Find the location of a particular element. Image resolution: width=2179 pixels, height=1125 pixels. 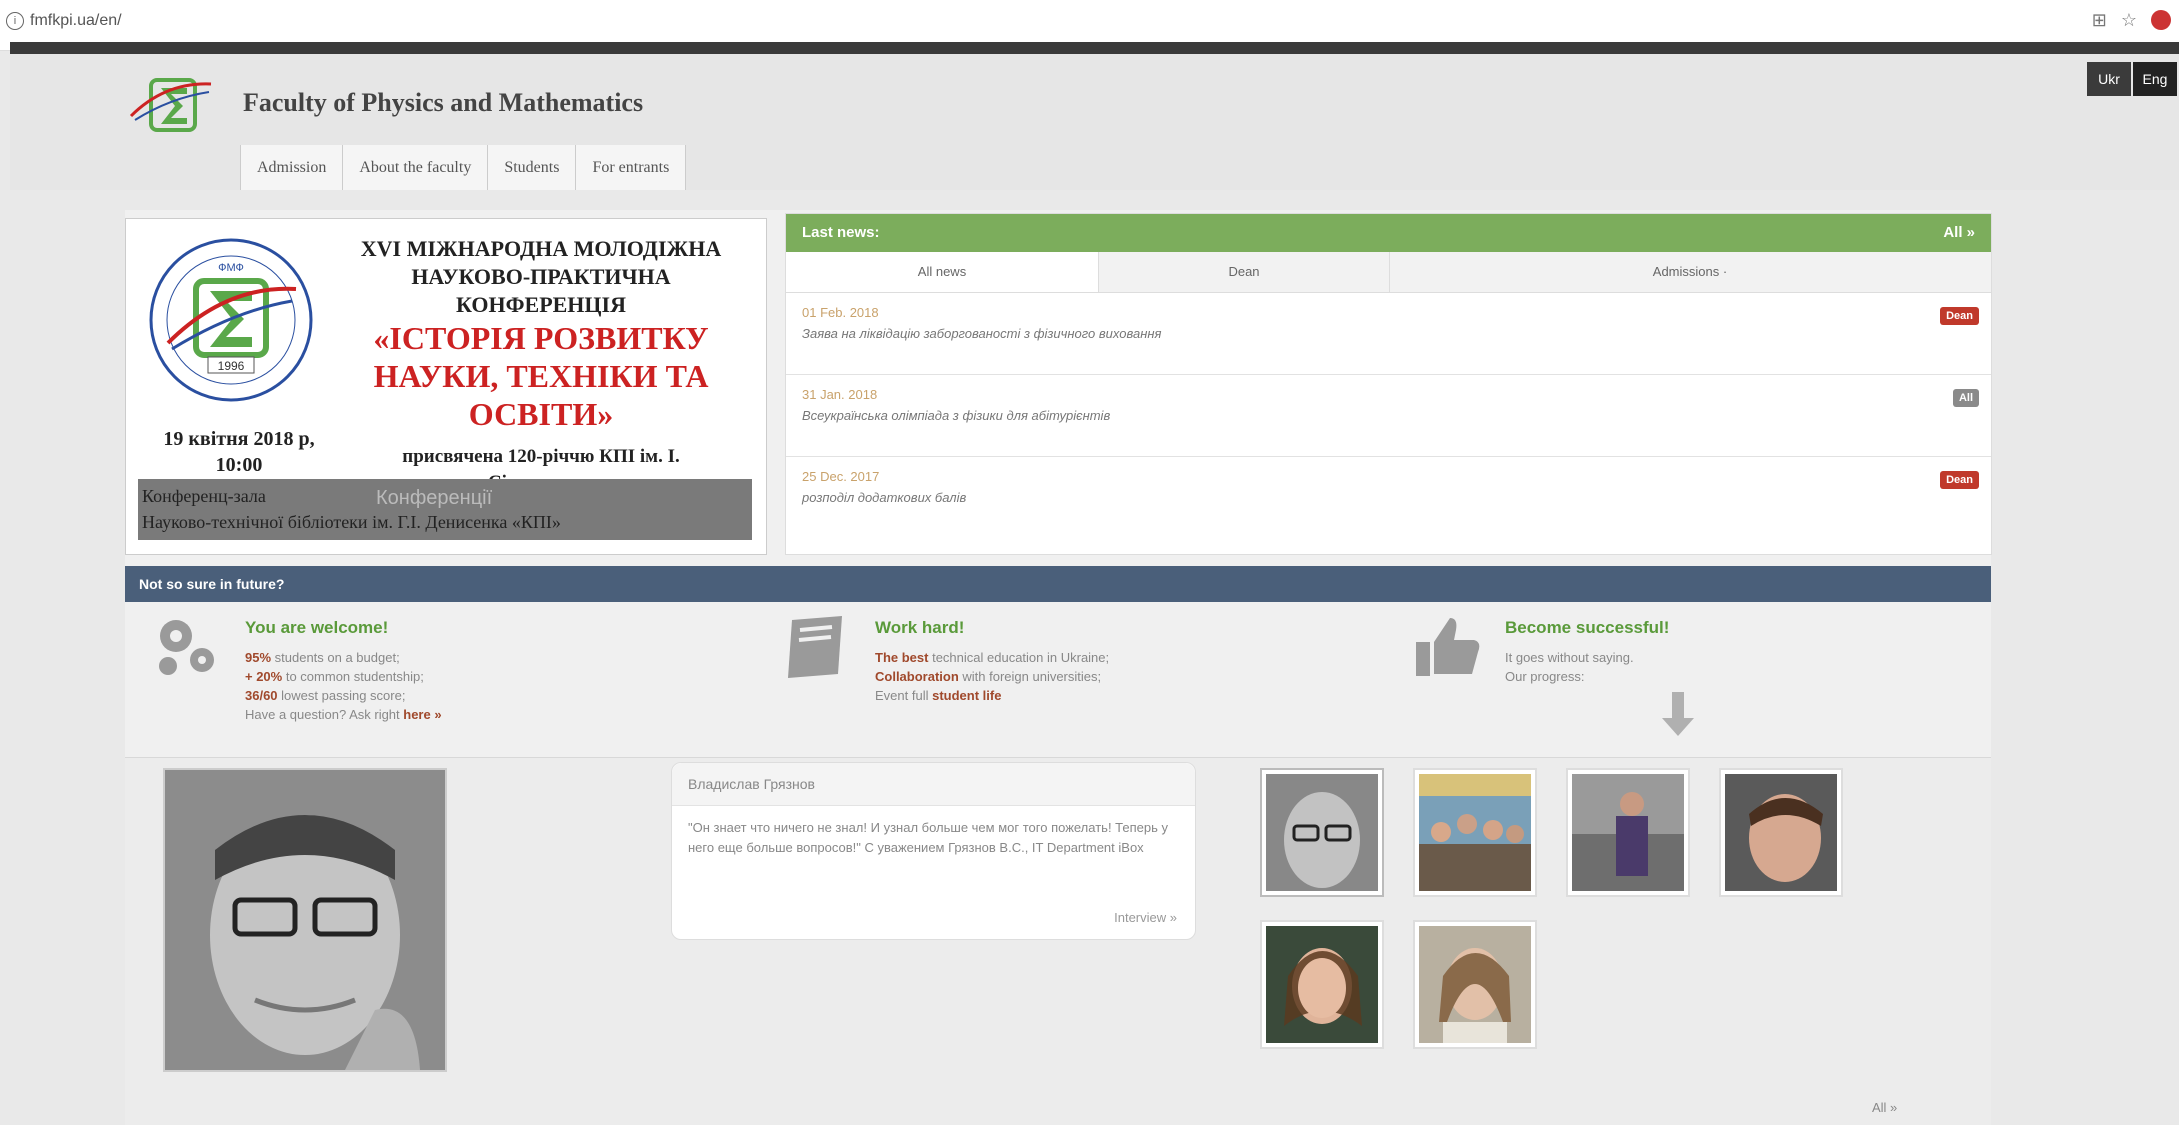

news-date: 25 Dec. 2017 is located at coordinates (841, 476).